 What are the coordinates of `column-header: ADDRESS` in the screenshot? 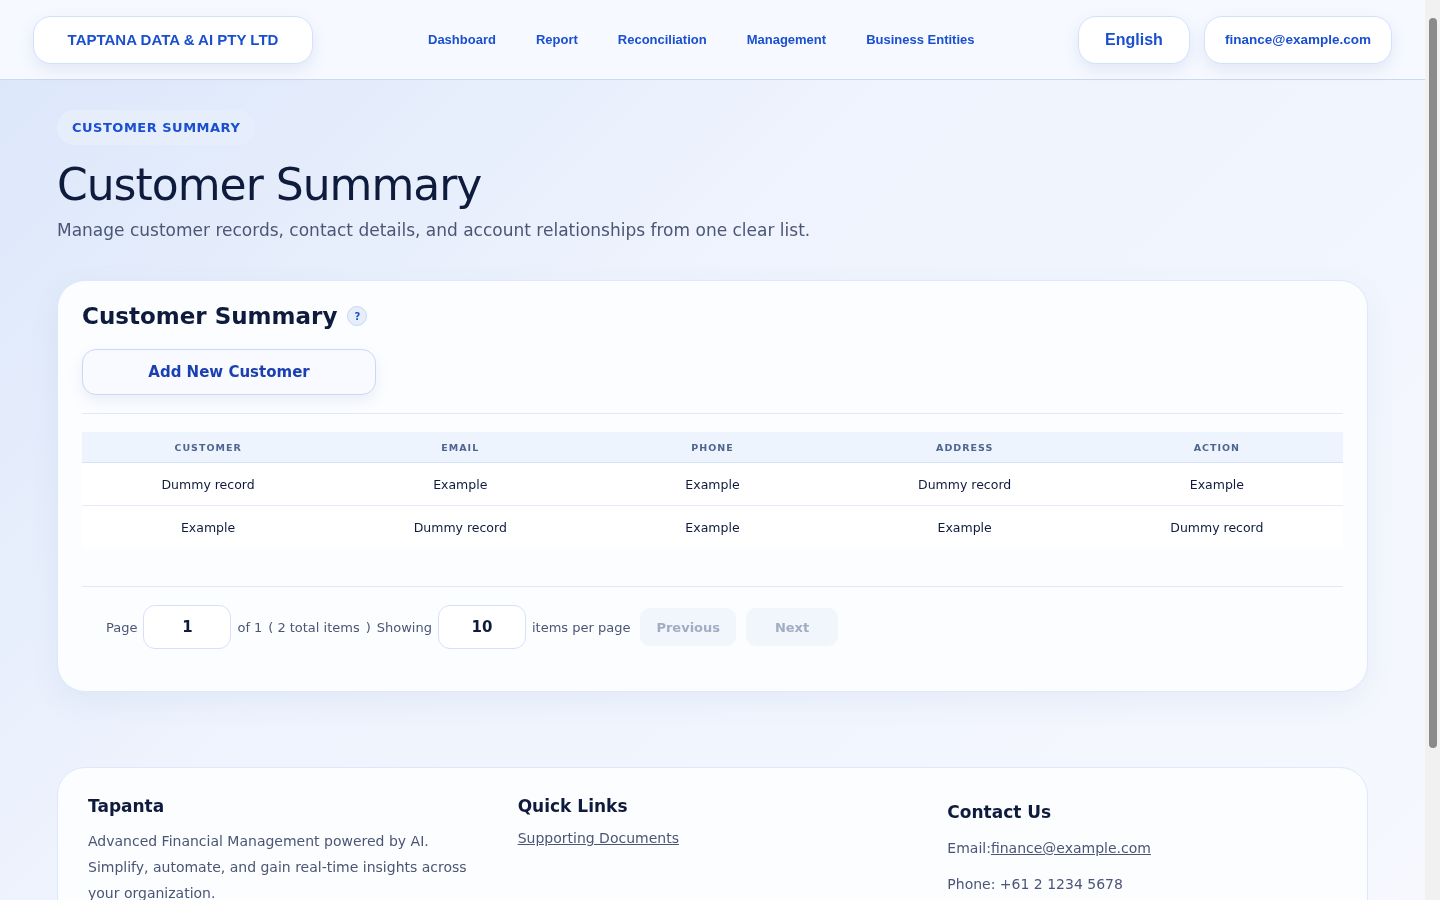 It's located at (964, 447).